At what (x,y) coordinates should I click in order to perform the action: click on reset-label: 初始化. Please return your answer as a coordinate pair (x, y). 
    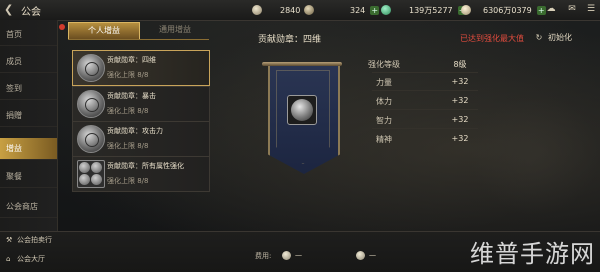
    Looking at the image, I should click on (560, 37).